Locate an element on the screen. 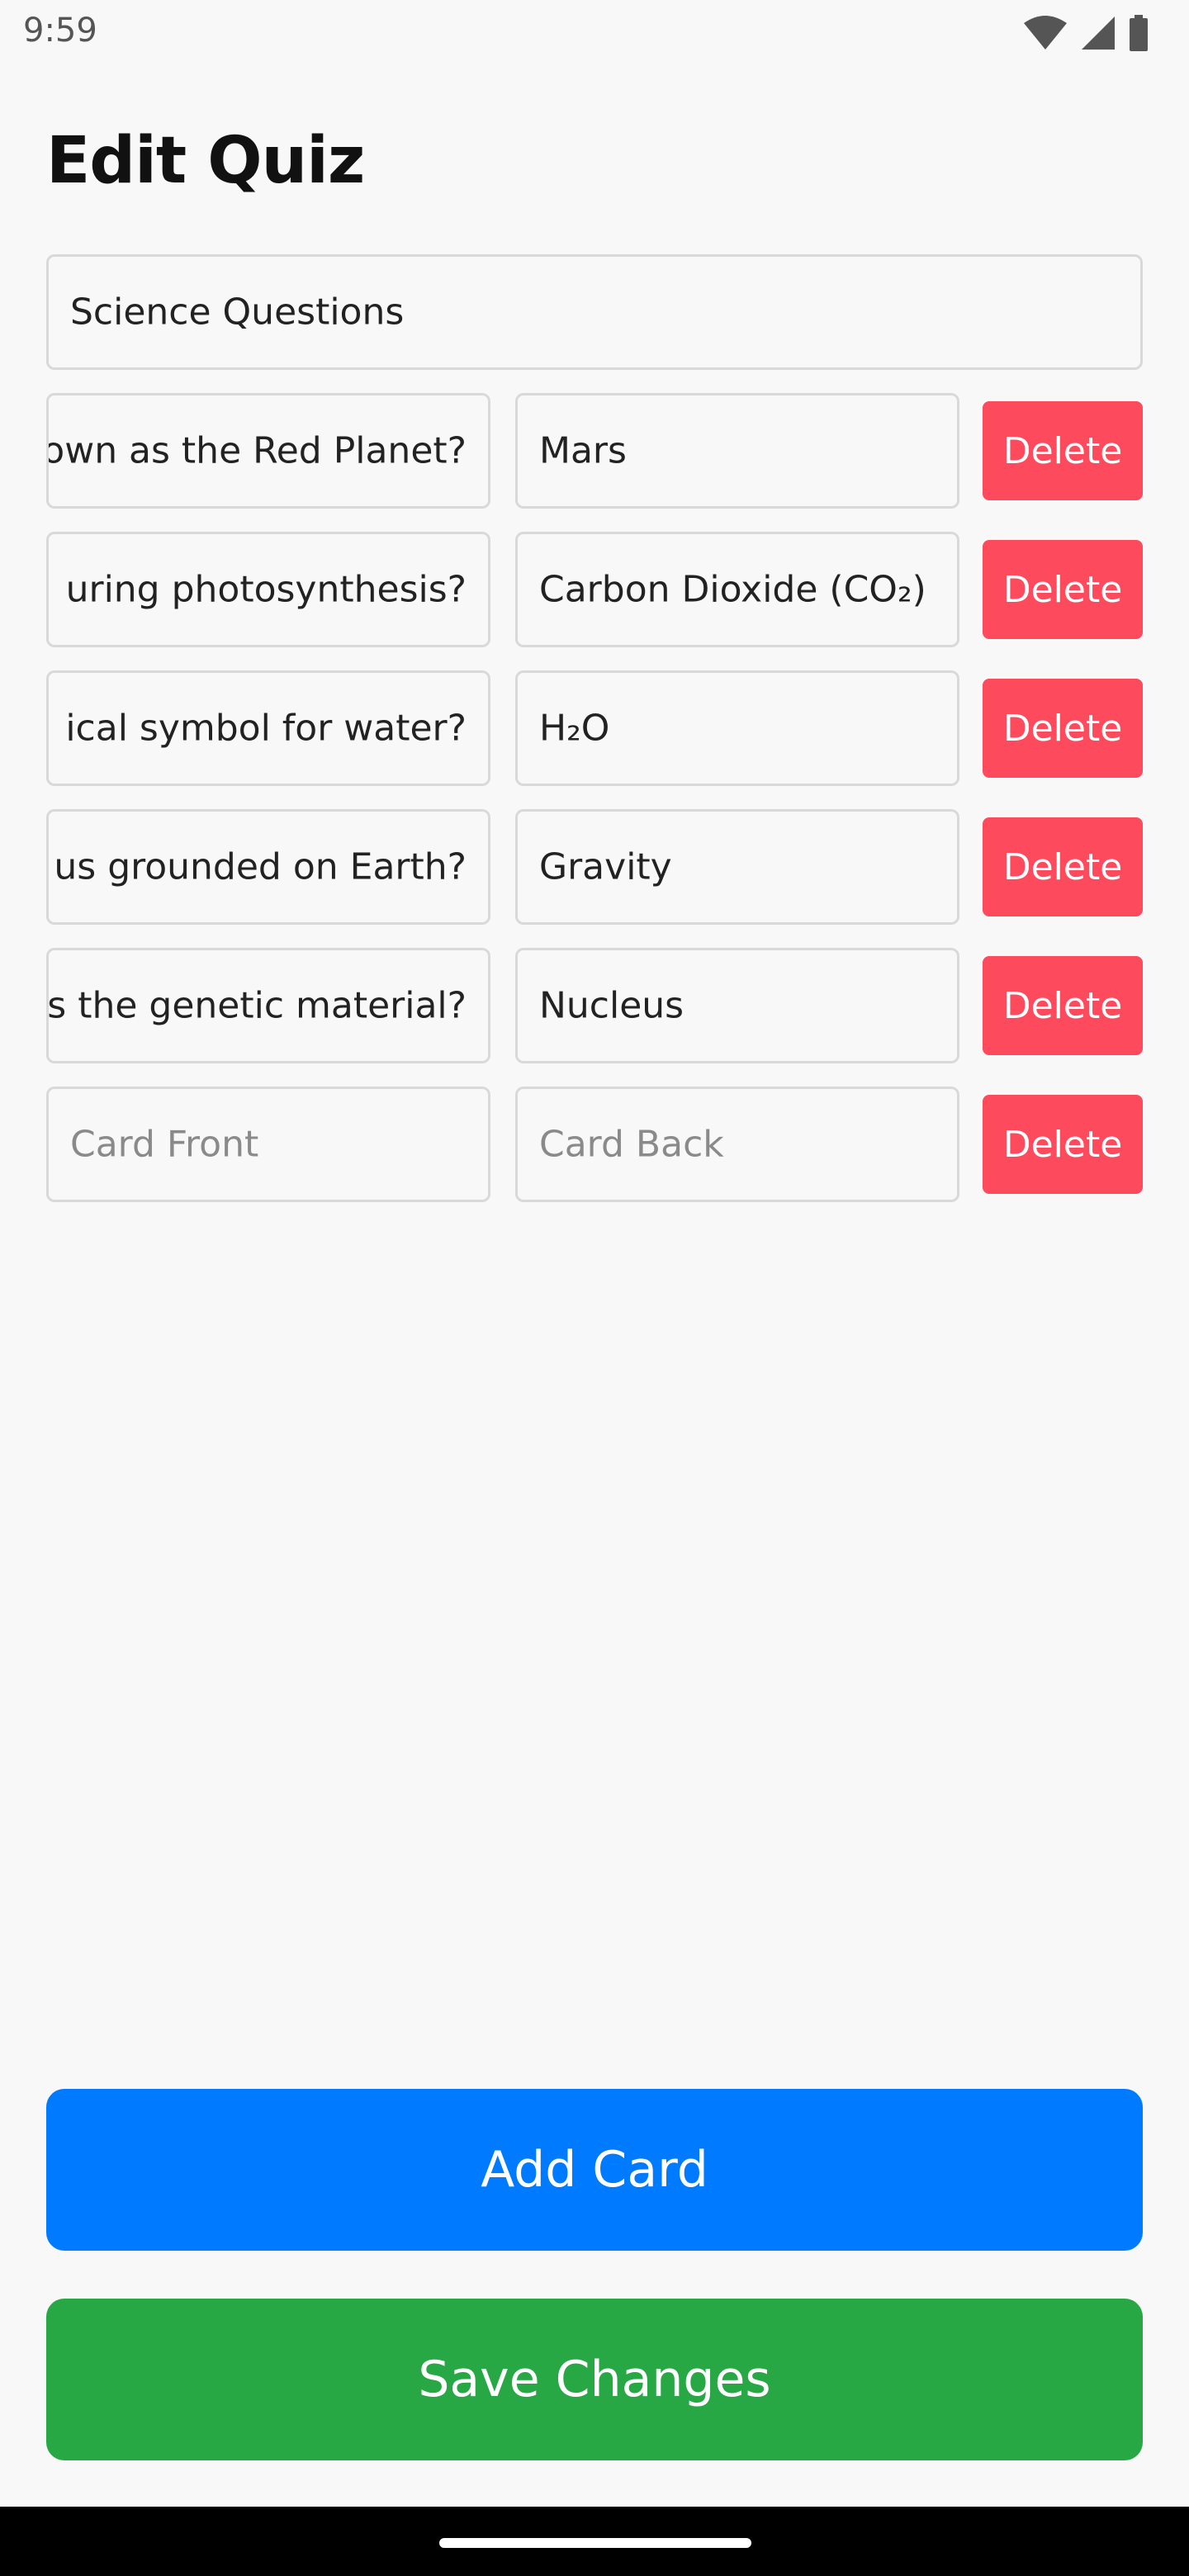  navigation-bar is located at coordinates (594, 2541).